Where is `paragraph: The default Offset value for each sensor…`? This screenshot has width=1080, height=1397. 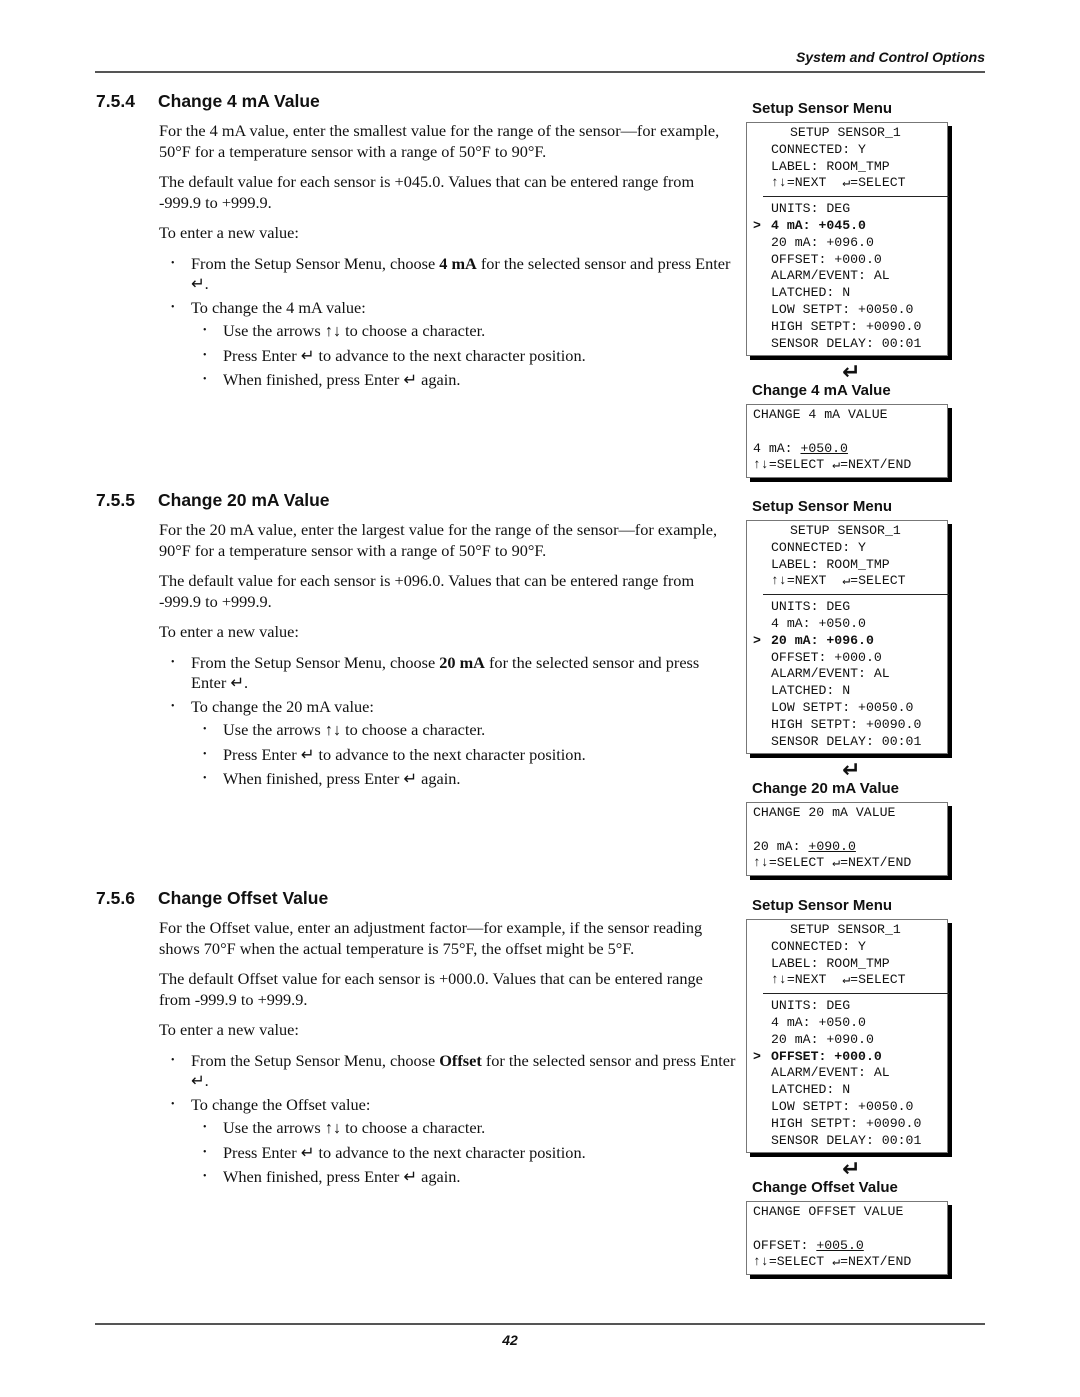 paragraph: The default Offset value for each sensor… is located at coordinates (431, 989).